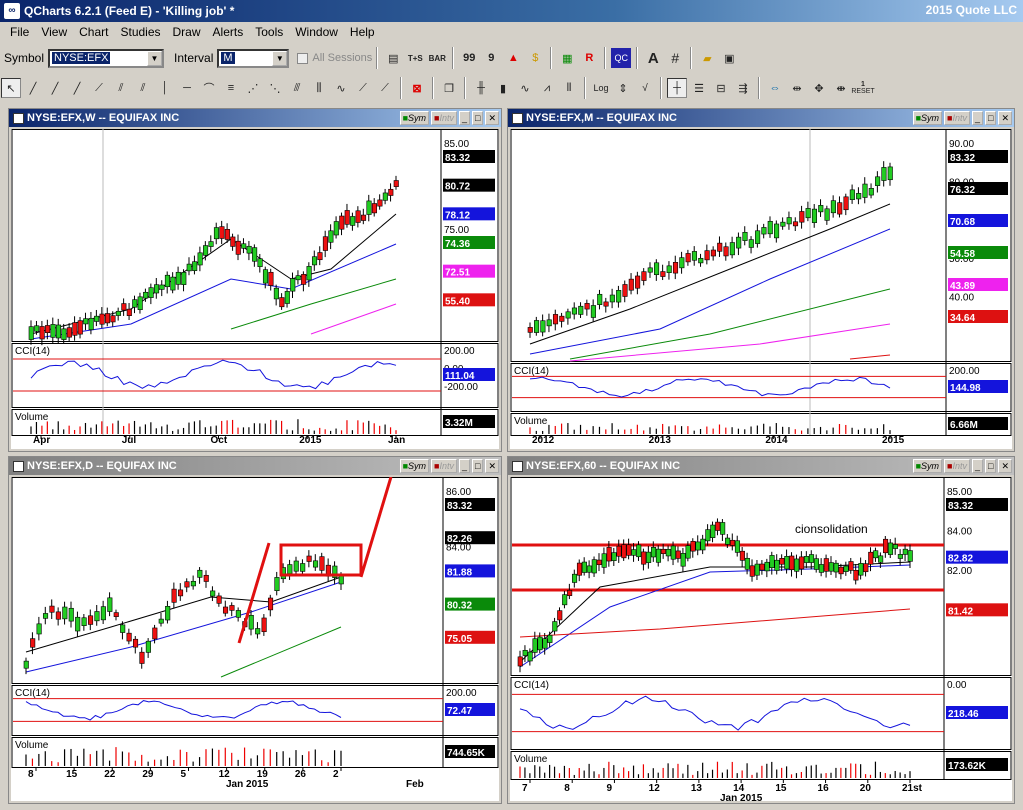 This screenshot has width=1023, height=810. What do you see at coordinates (231, 88) in the screenshot?
I see `fibonacci-icon: ≡` at bounding box center [231, 88].